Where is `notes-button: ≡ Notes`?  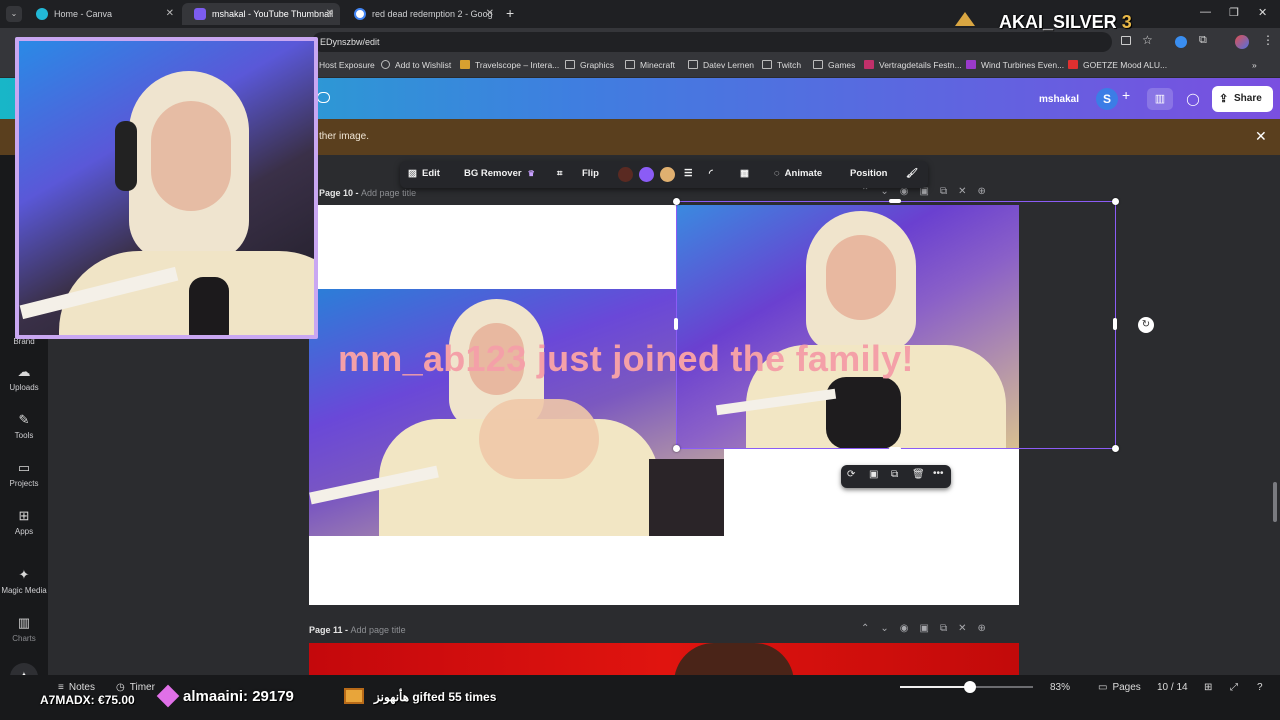
notes-button: ≡ Notes is located at coordinates (76, 687).